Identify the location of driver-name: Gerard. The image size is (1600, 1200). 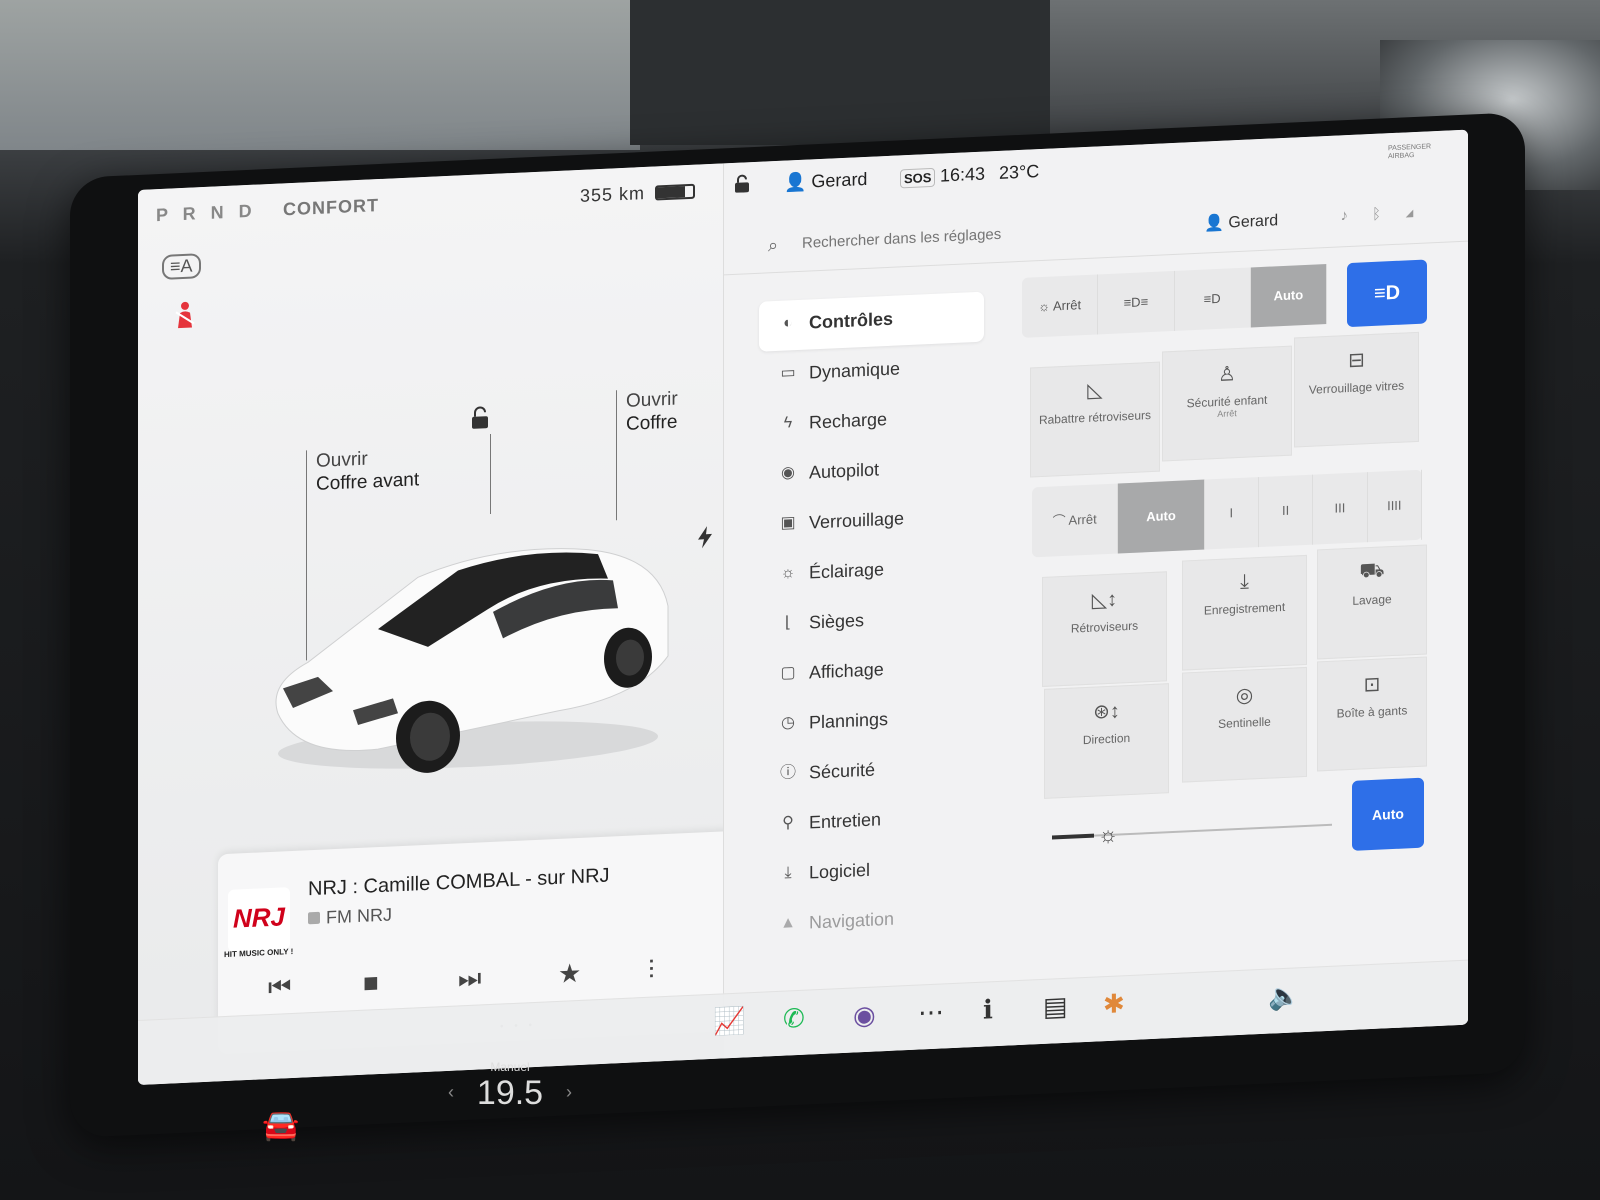
(839, 180).